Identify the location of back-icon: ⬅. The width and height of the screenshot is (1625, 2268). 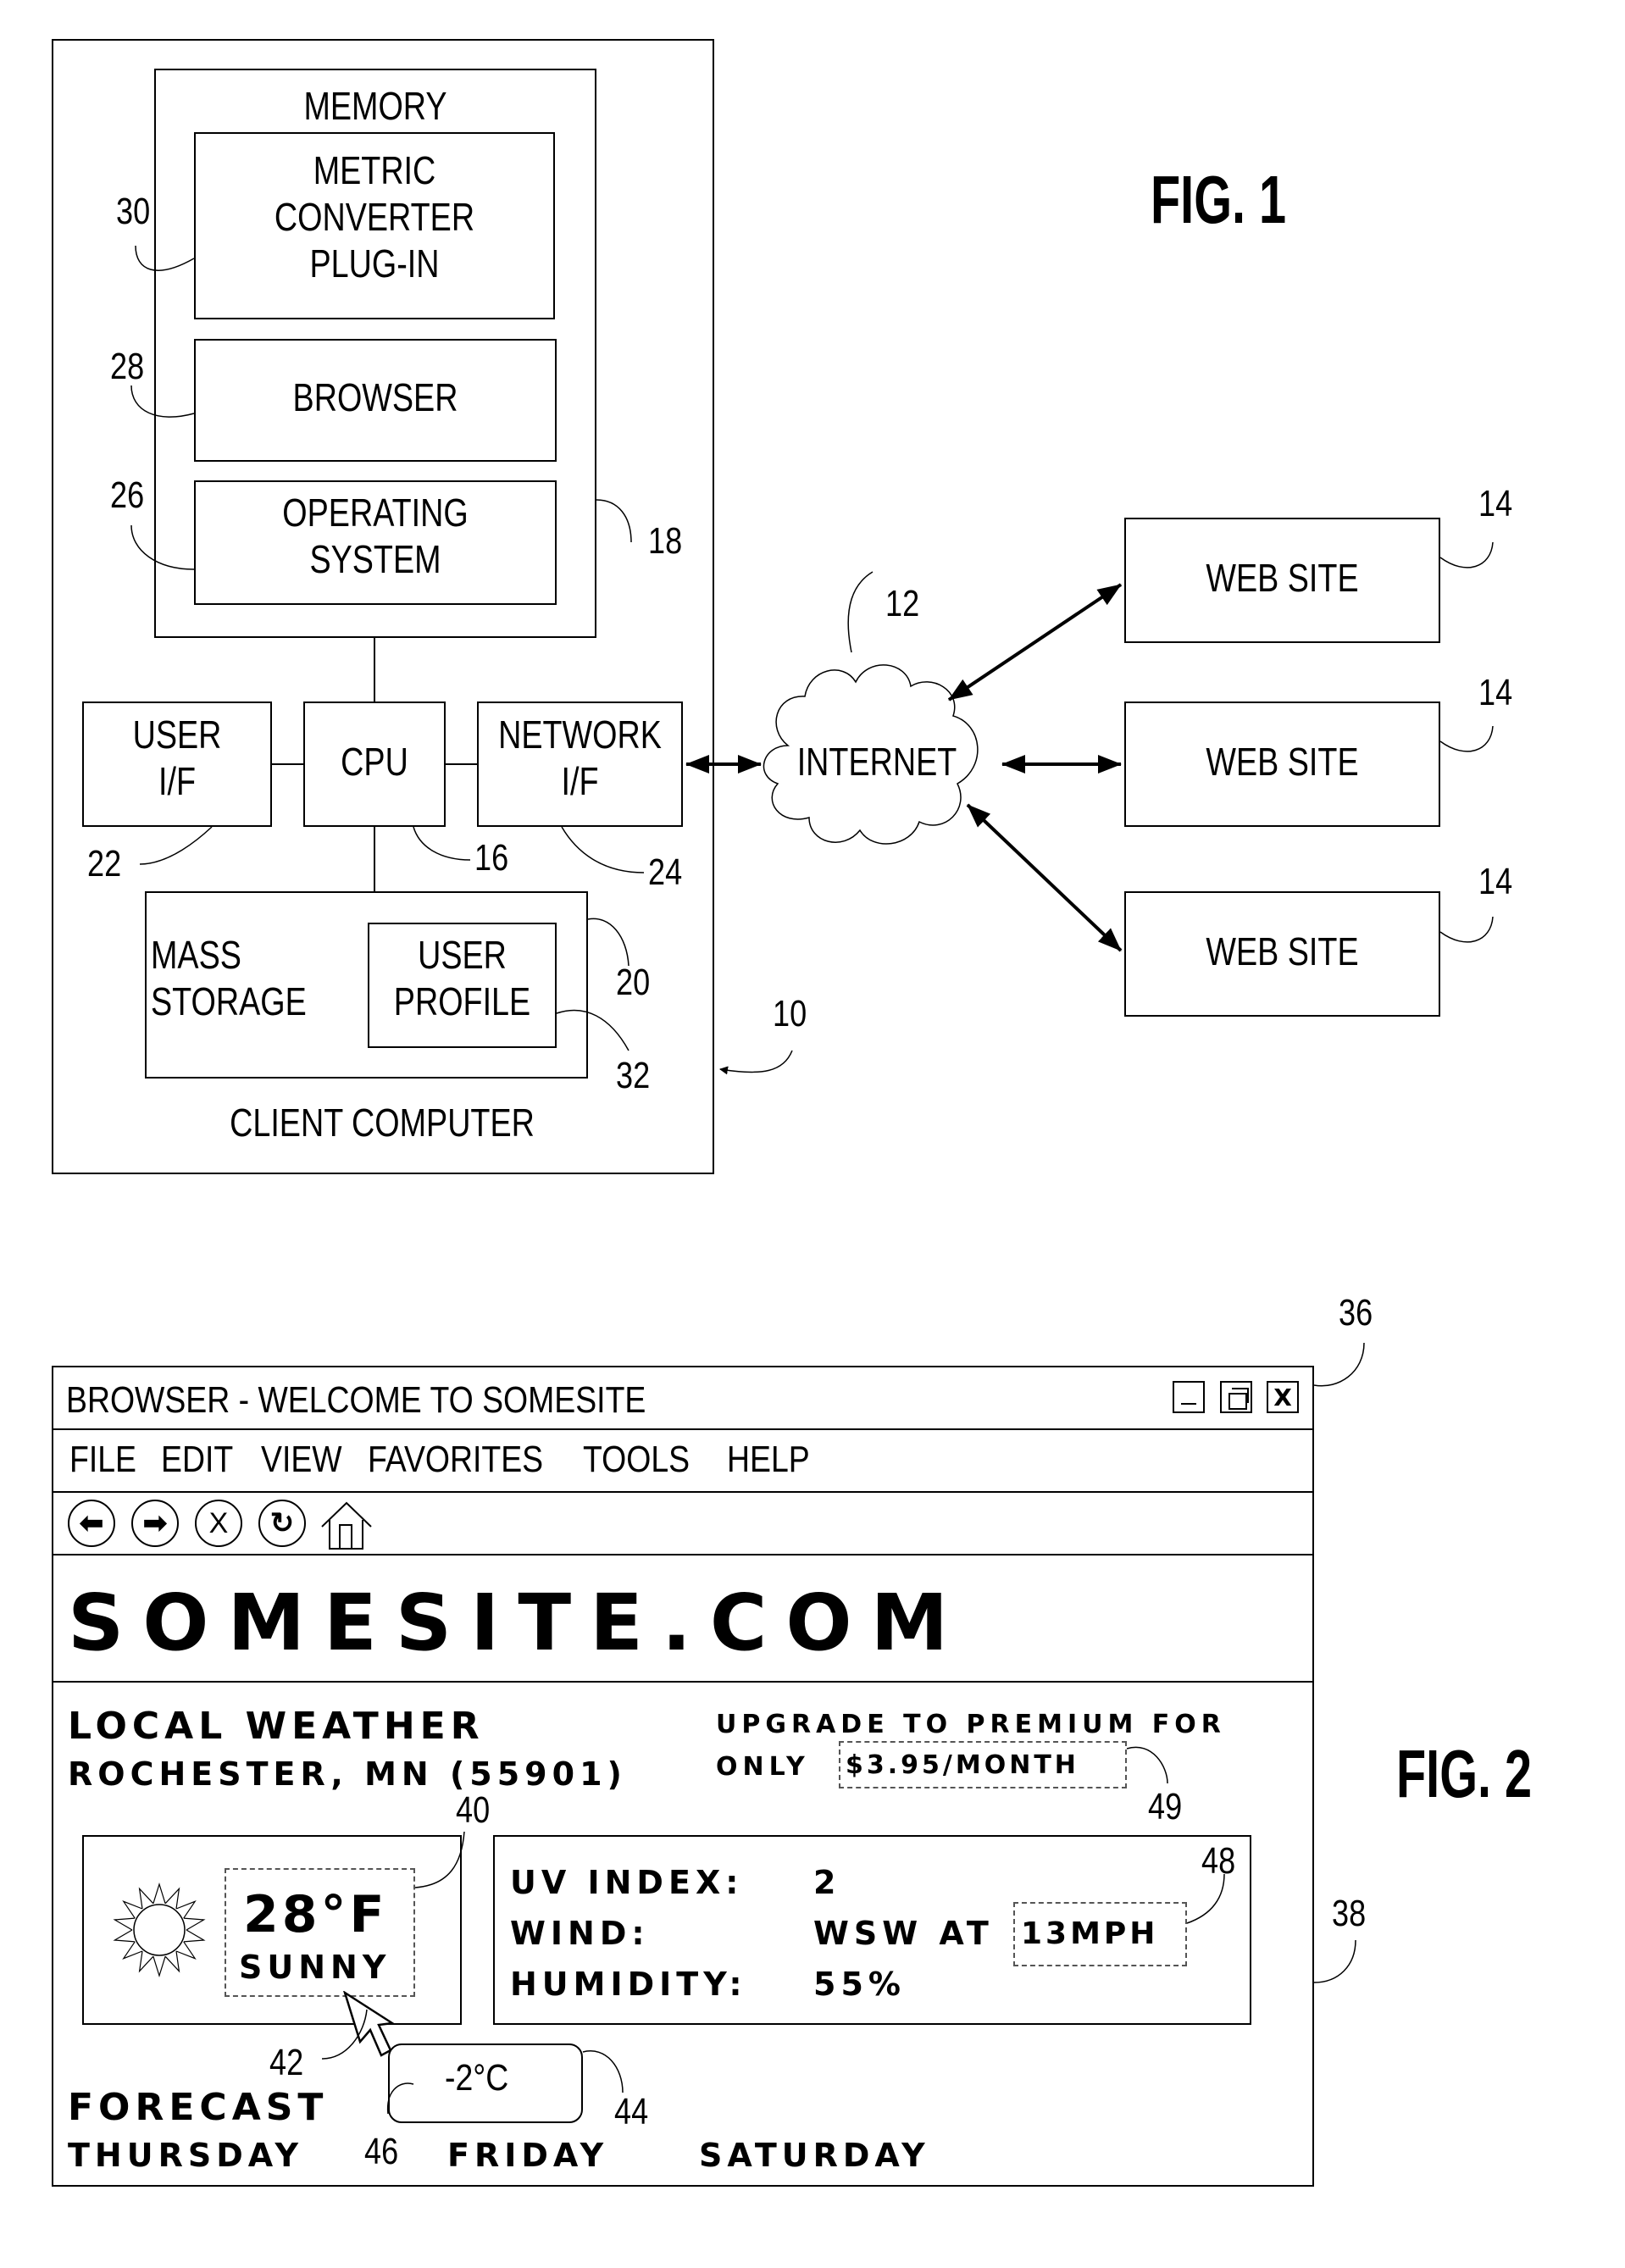
(91, 1523).